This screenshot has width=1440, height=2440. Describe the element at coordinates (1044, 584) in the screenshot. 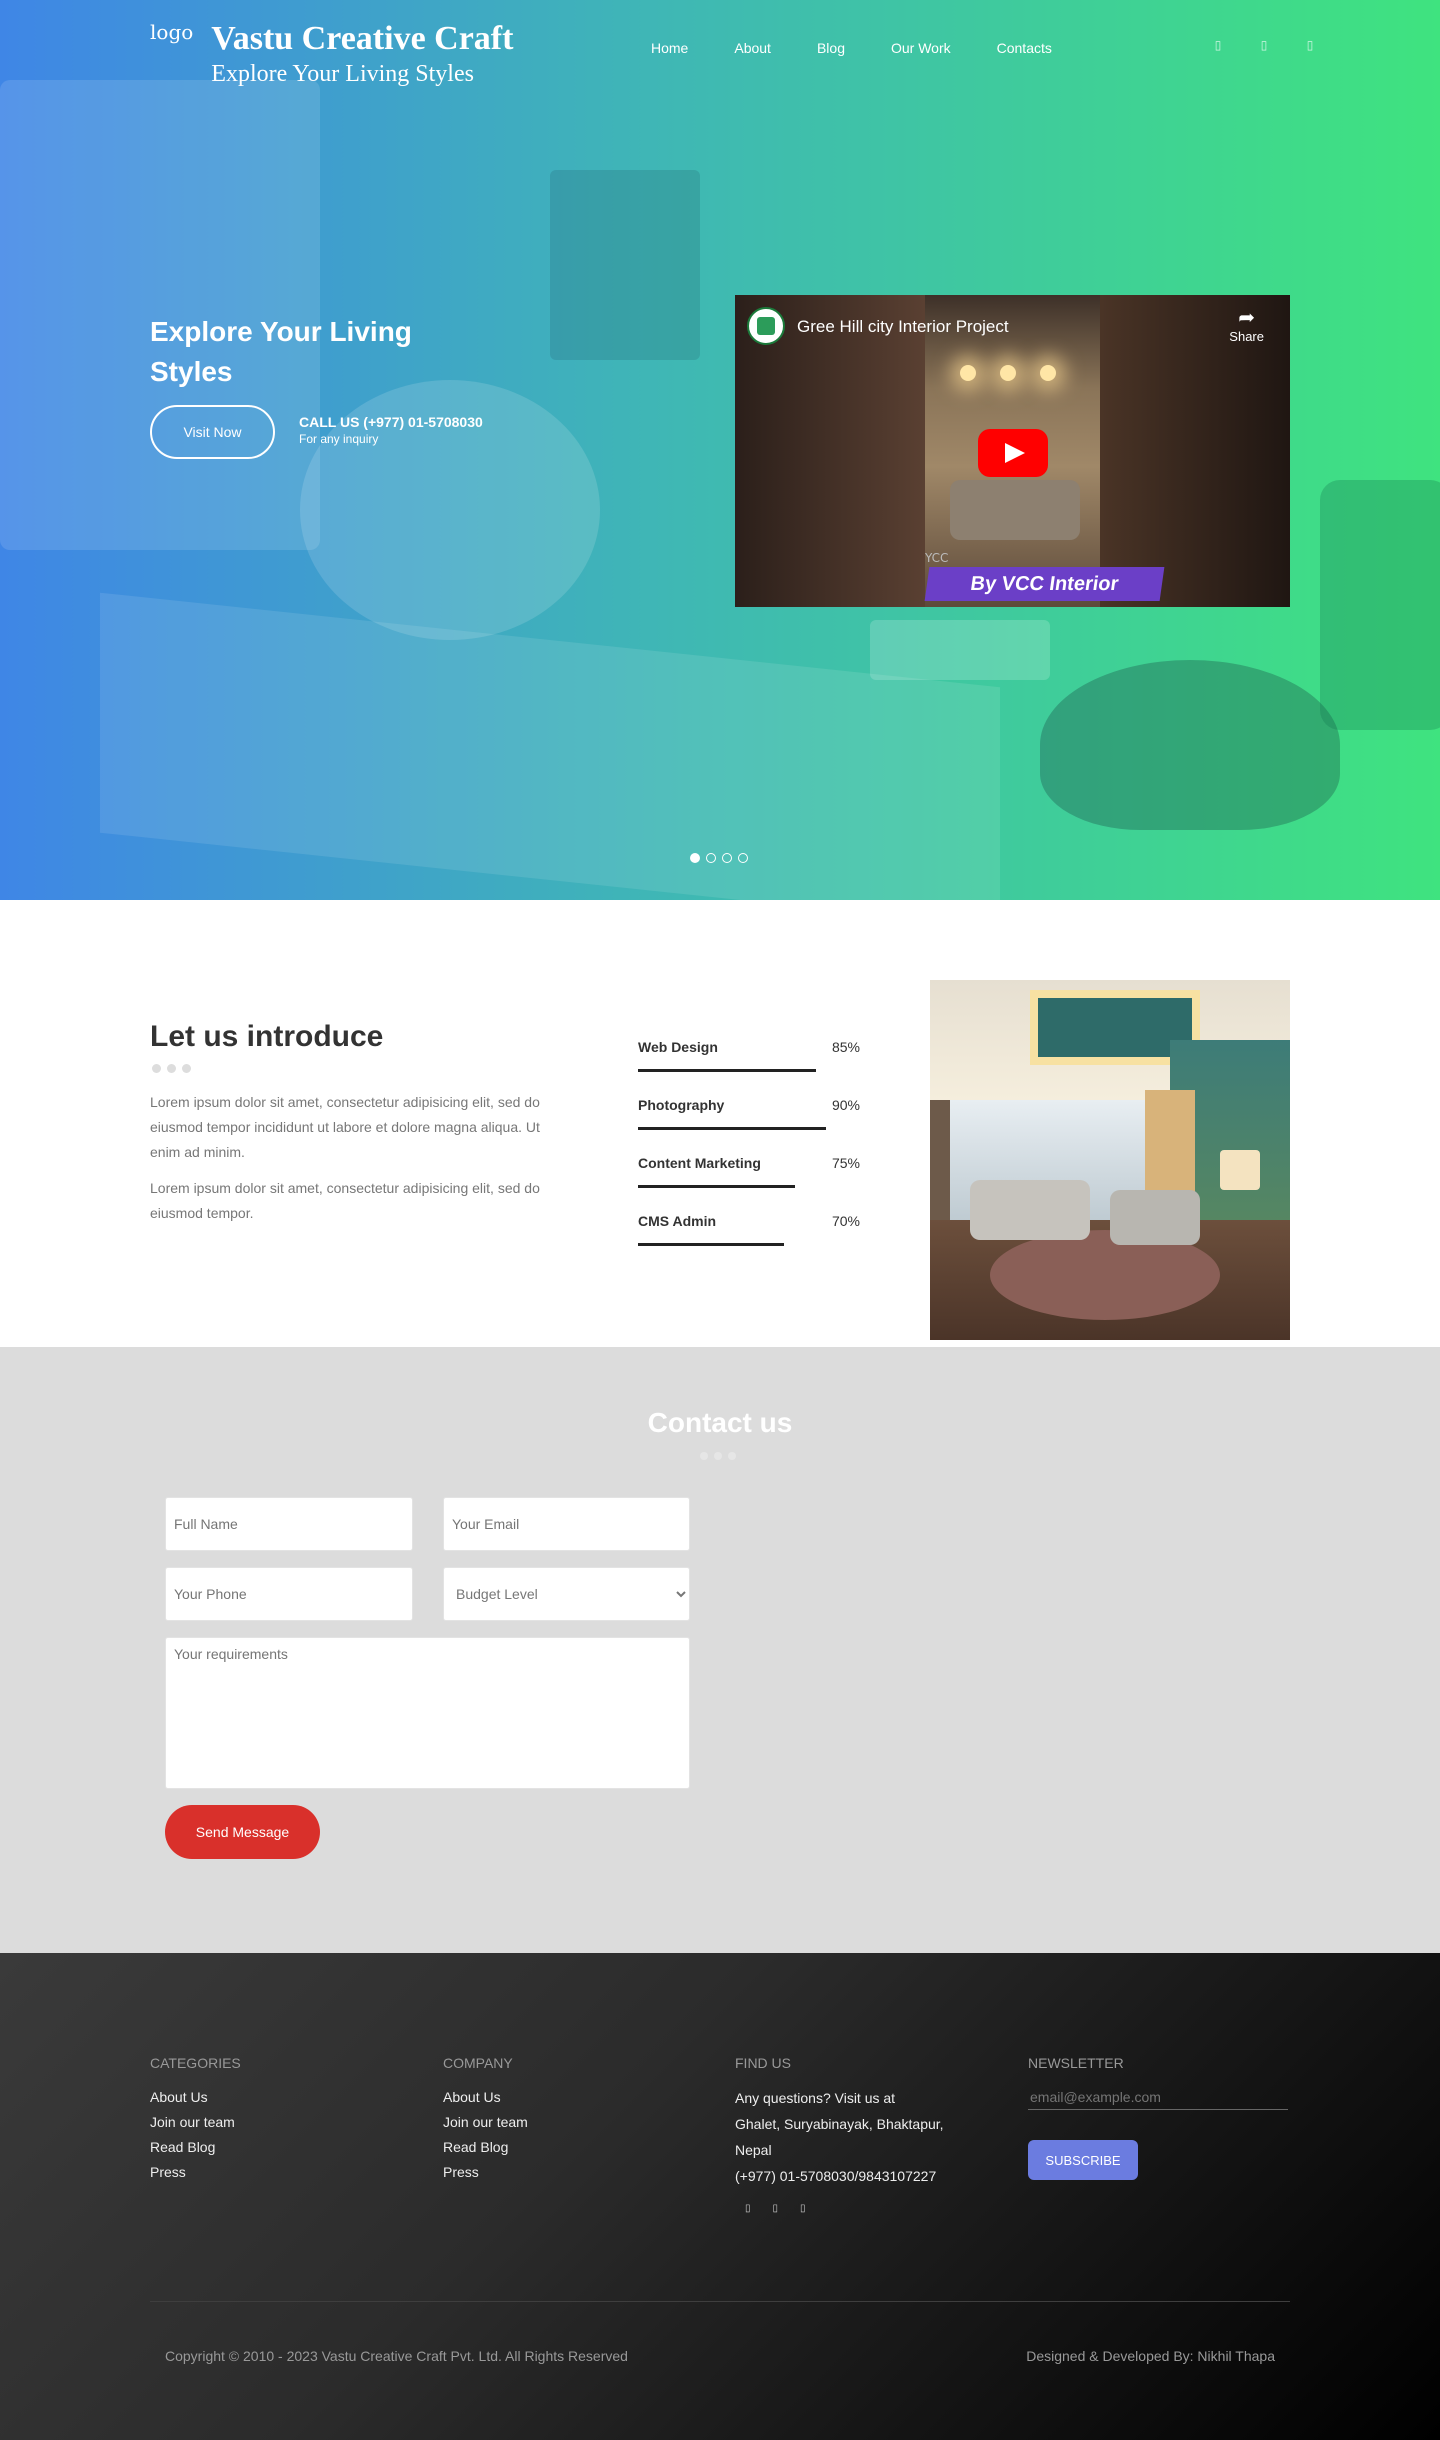

I see `video-banner: By VCC Interior` at that location.